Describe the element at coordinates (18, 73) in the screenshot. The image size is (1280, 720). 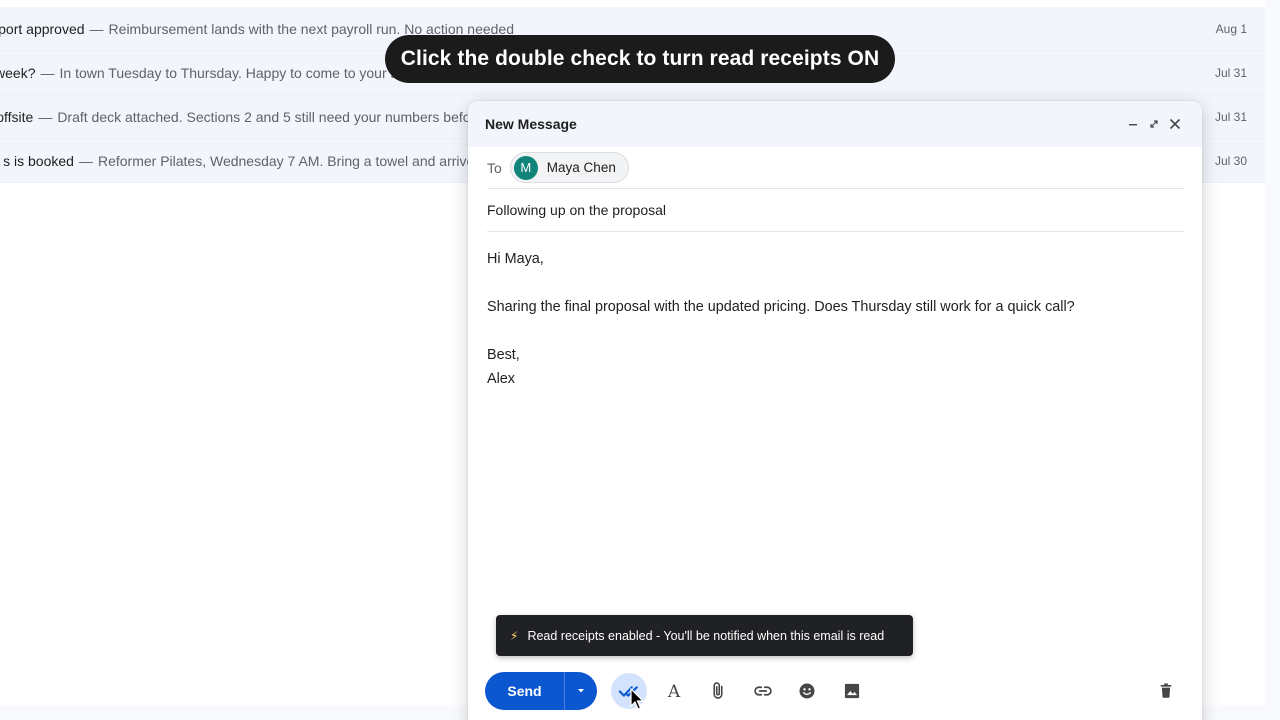
I see `mail-subject: ext week?` at that location.